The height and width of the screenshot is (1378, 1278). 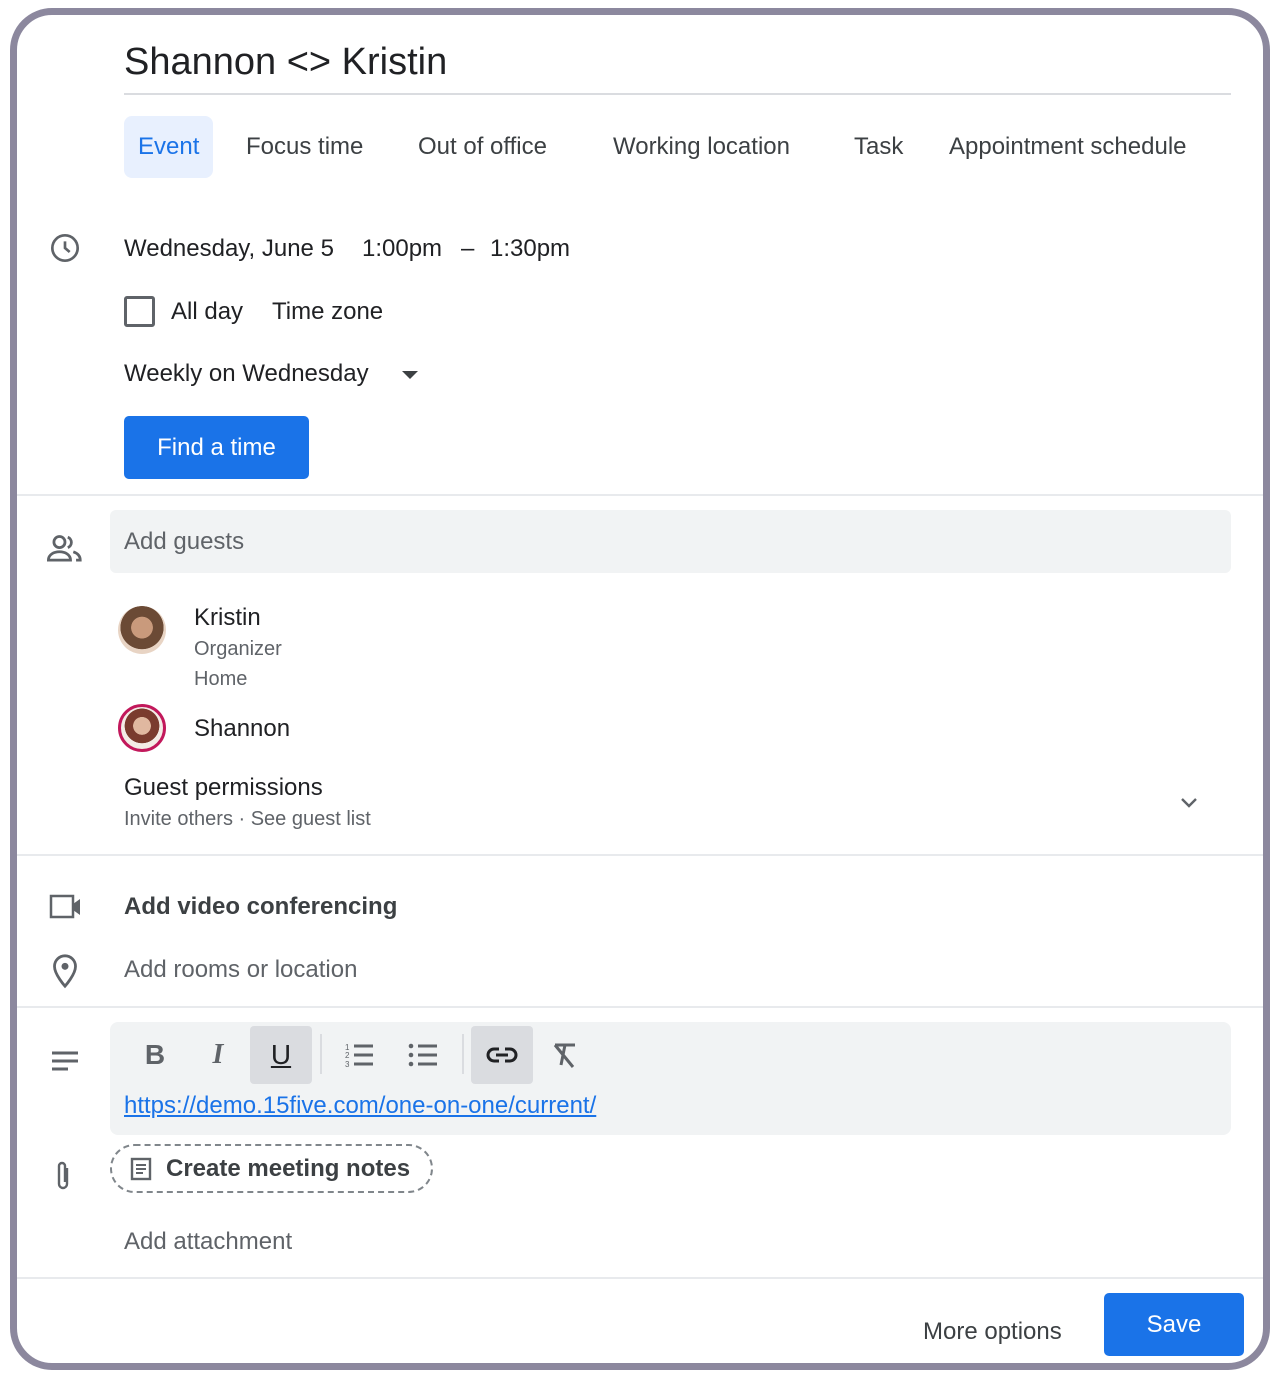 What do you see at coordinates (468, 248) in the screenshot?
I see `time-dash: –` at bounding box center [468, 248].